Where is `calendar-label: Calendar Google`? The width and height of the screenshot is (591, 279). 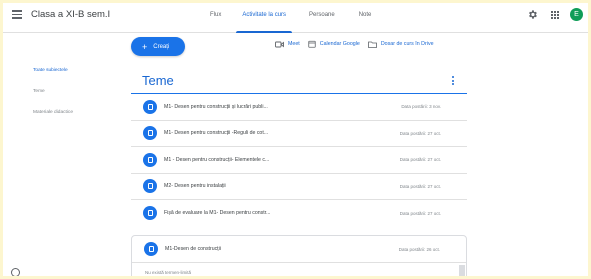 calendar-label: Calendar Google is located at coordinates (339, 44).